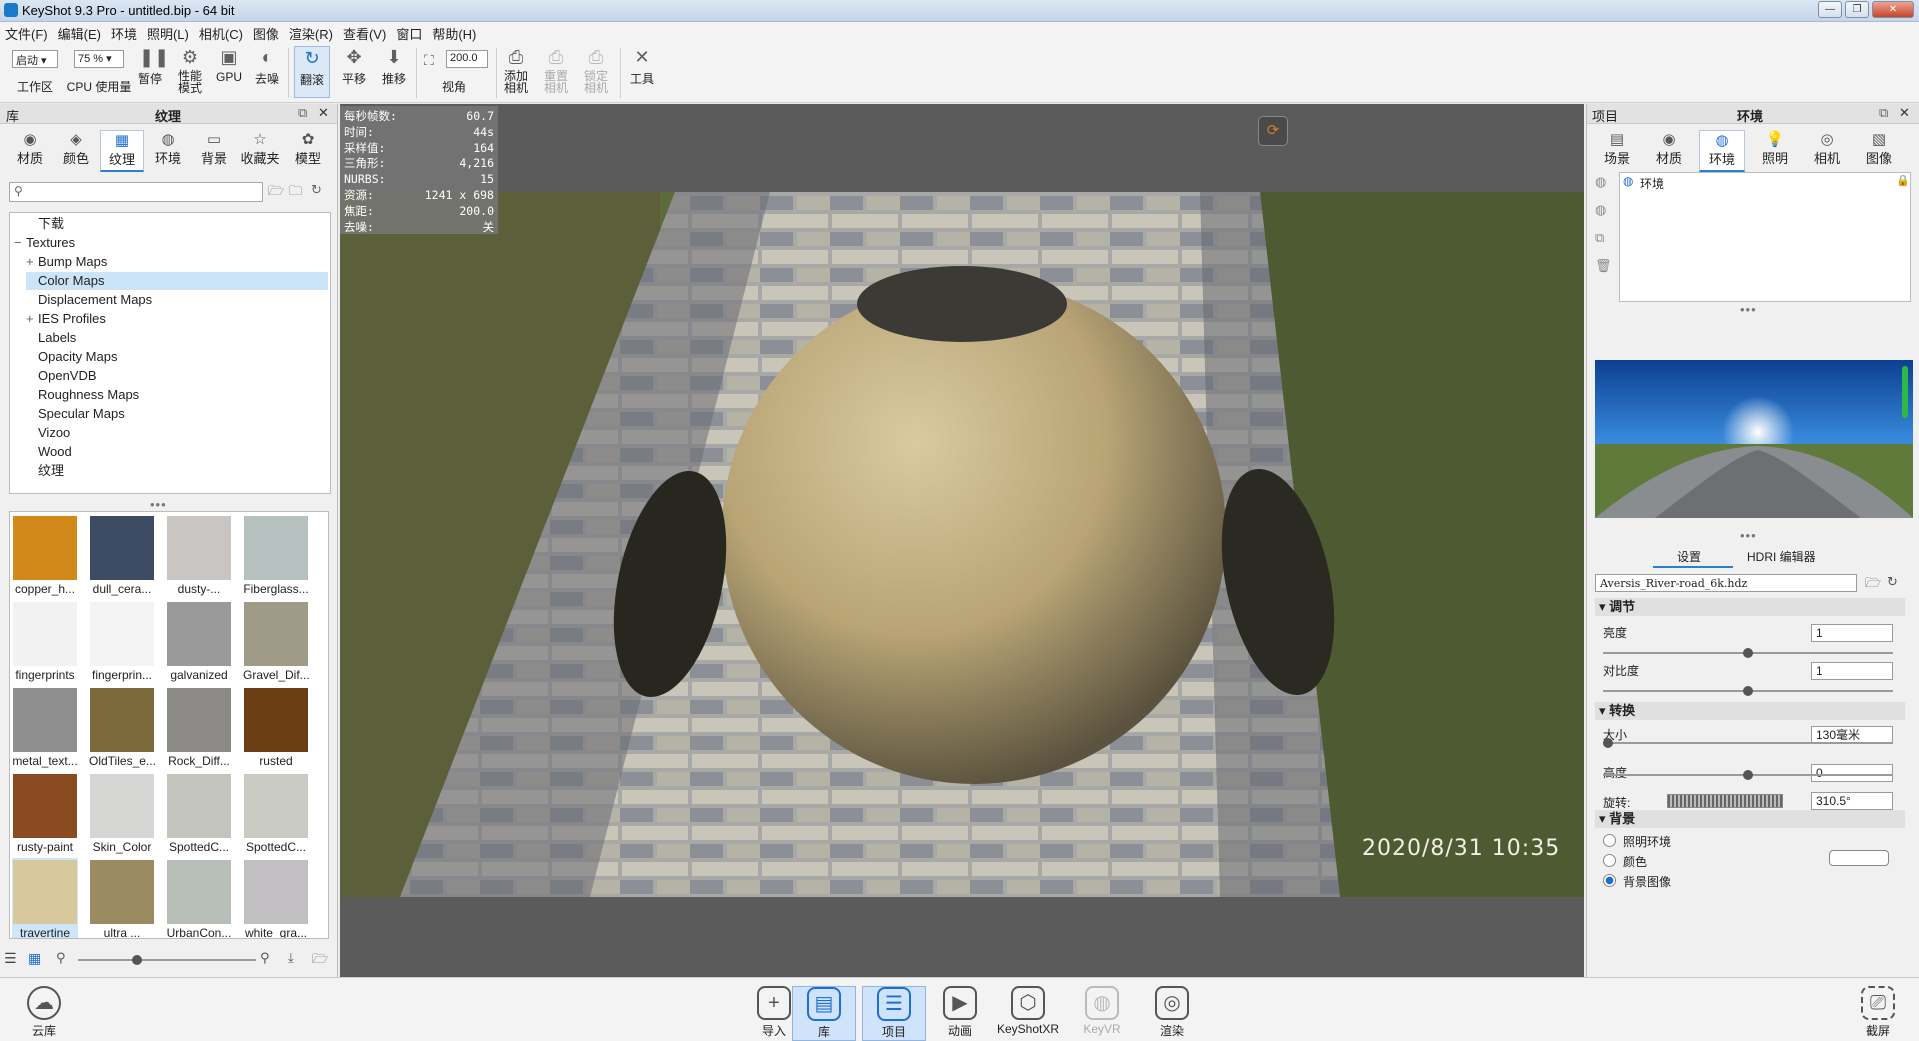  I want to click on workspace-select: 启动 ▾, so click(35, 59).